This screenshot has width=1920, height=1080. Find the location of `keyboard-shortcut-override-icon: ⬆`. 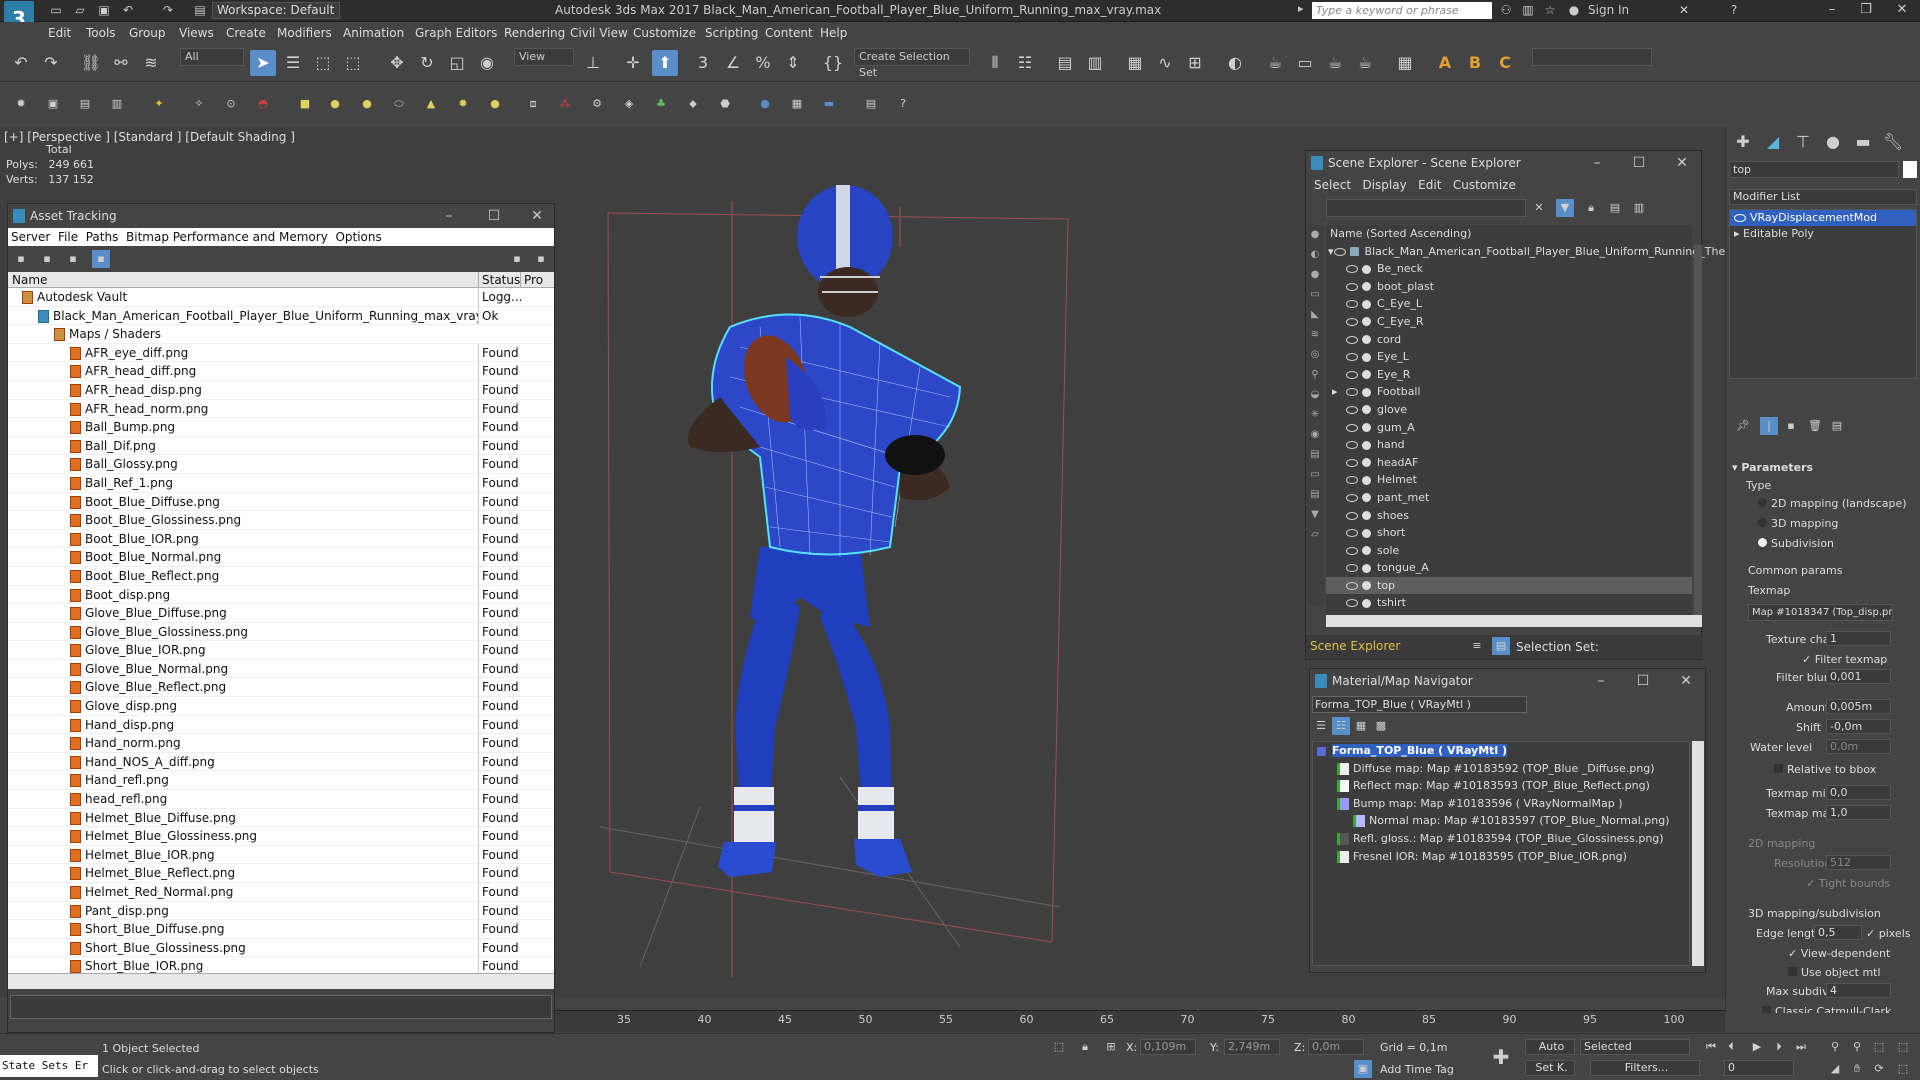

keyboard-shortcut-override-icon: ⬆ is located at coordinates (665, 63).